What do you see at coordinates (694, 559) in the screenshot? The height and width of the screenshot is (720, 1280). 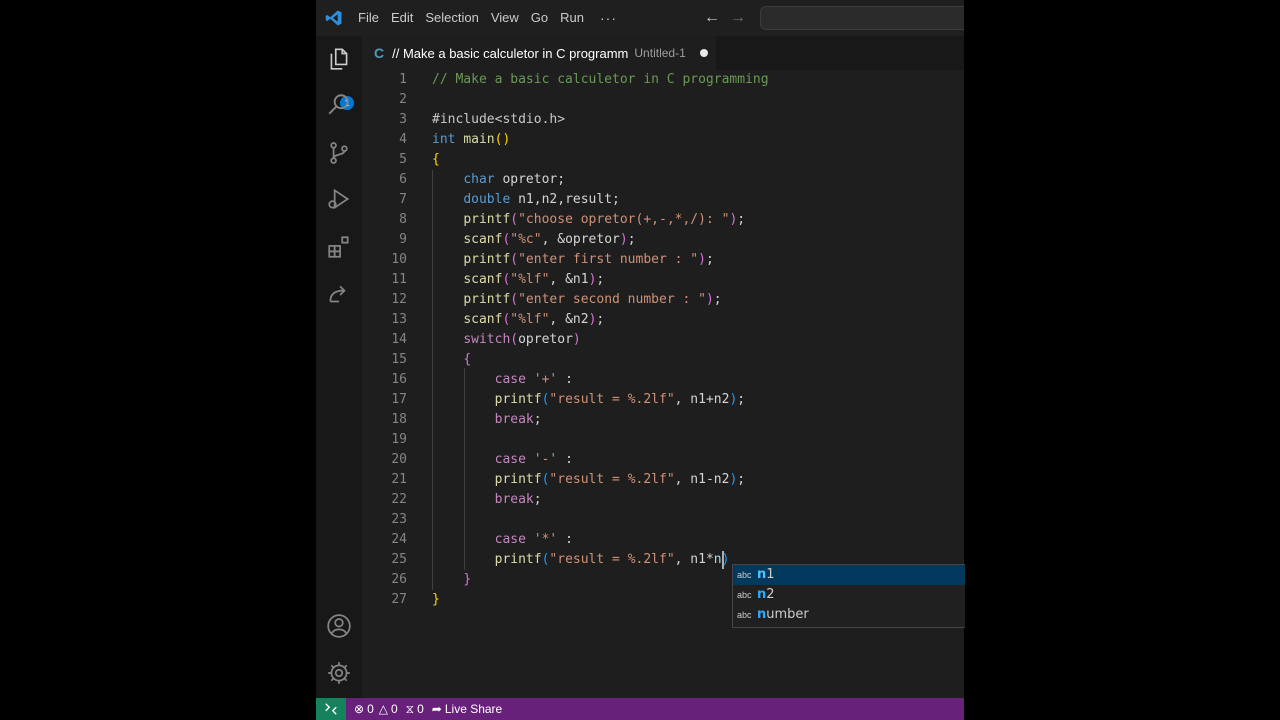 I see `code-token: , n1*` at bounding box center [694, 559].